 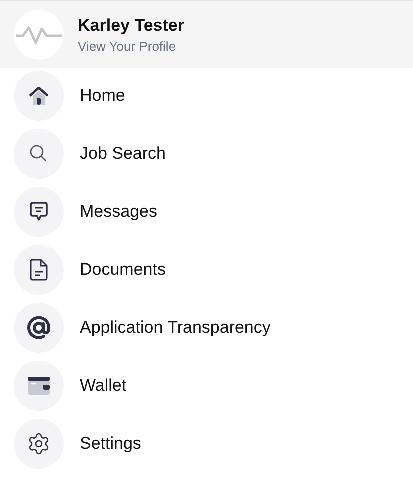 I want to click on menu-item: Wallet, so click(x=103, y=386).